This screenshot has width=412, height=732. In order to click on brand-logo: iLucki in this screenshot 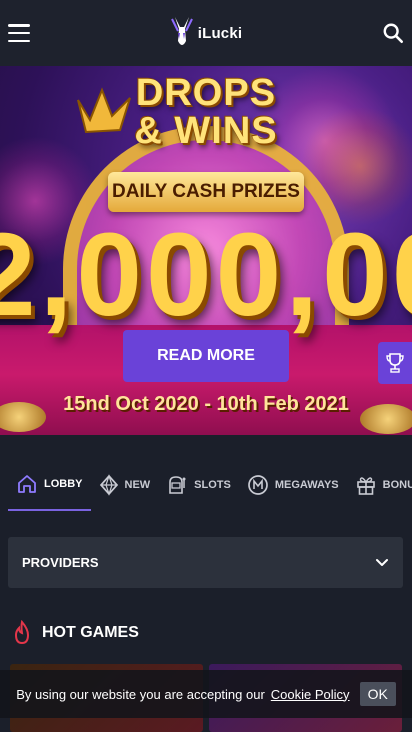, I will do `click(206, 33)`.